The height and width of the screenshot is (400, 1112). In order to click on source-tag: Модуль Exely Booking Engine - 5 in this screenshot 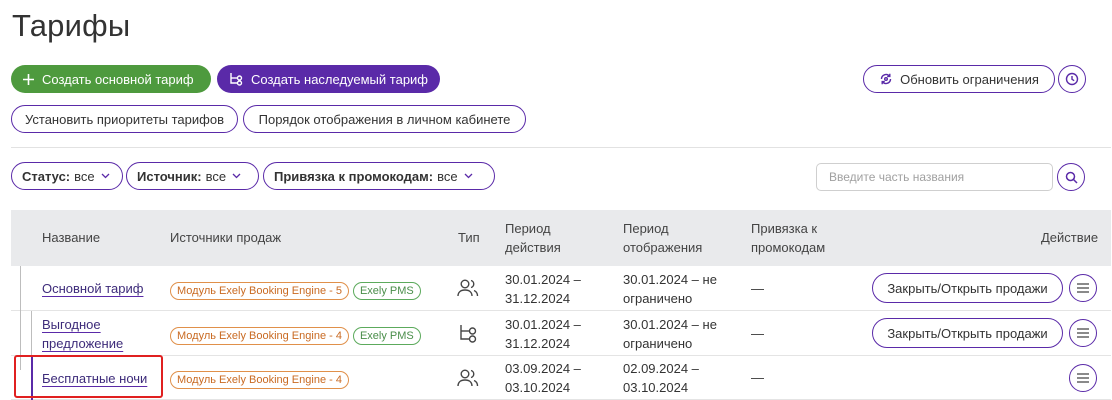, I will do `click(259, 291)`.